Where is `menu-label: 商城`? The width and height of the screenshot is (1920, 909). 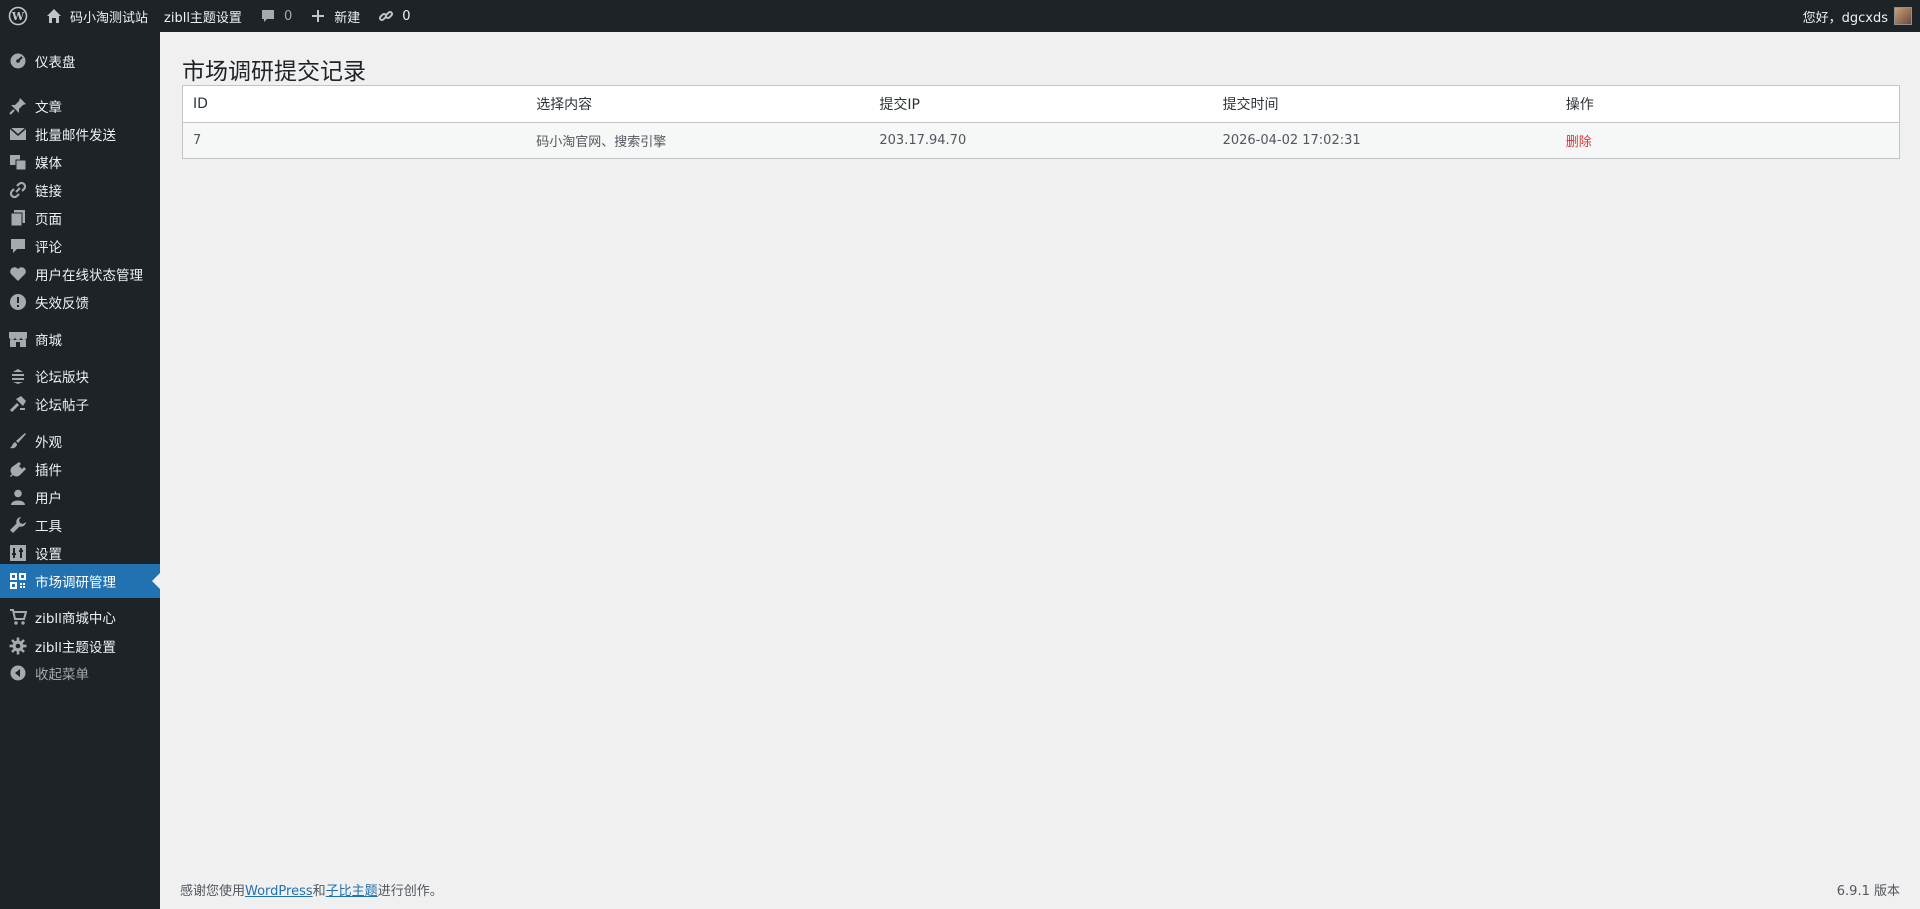 menu-label: 商城 is located at coordinates (48, 341).